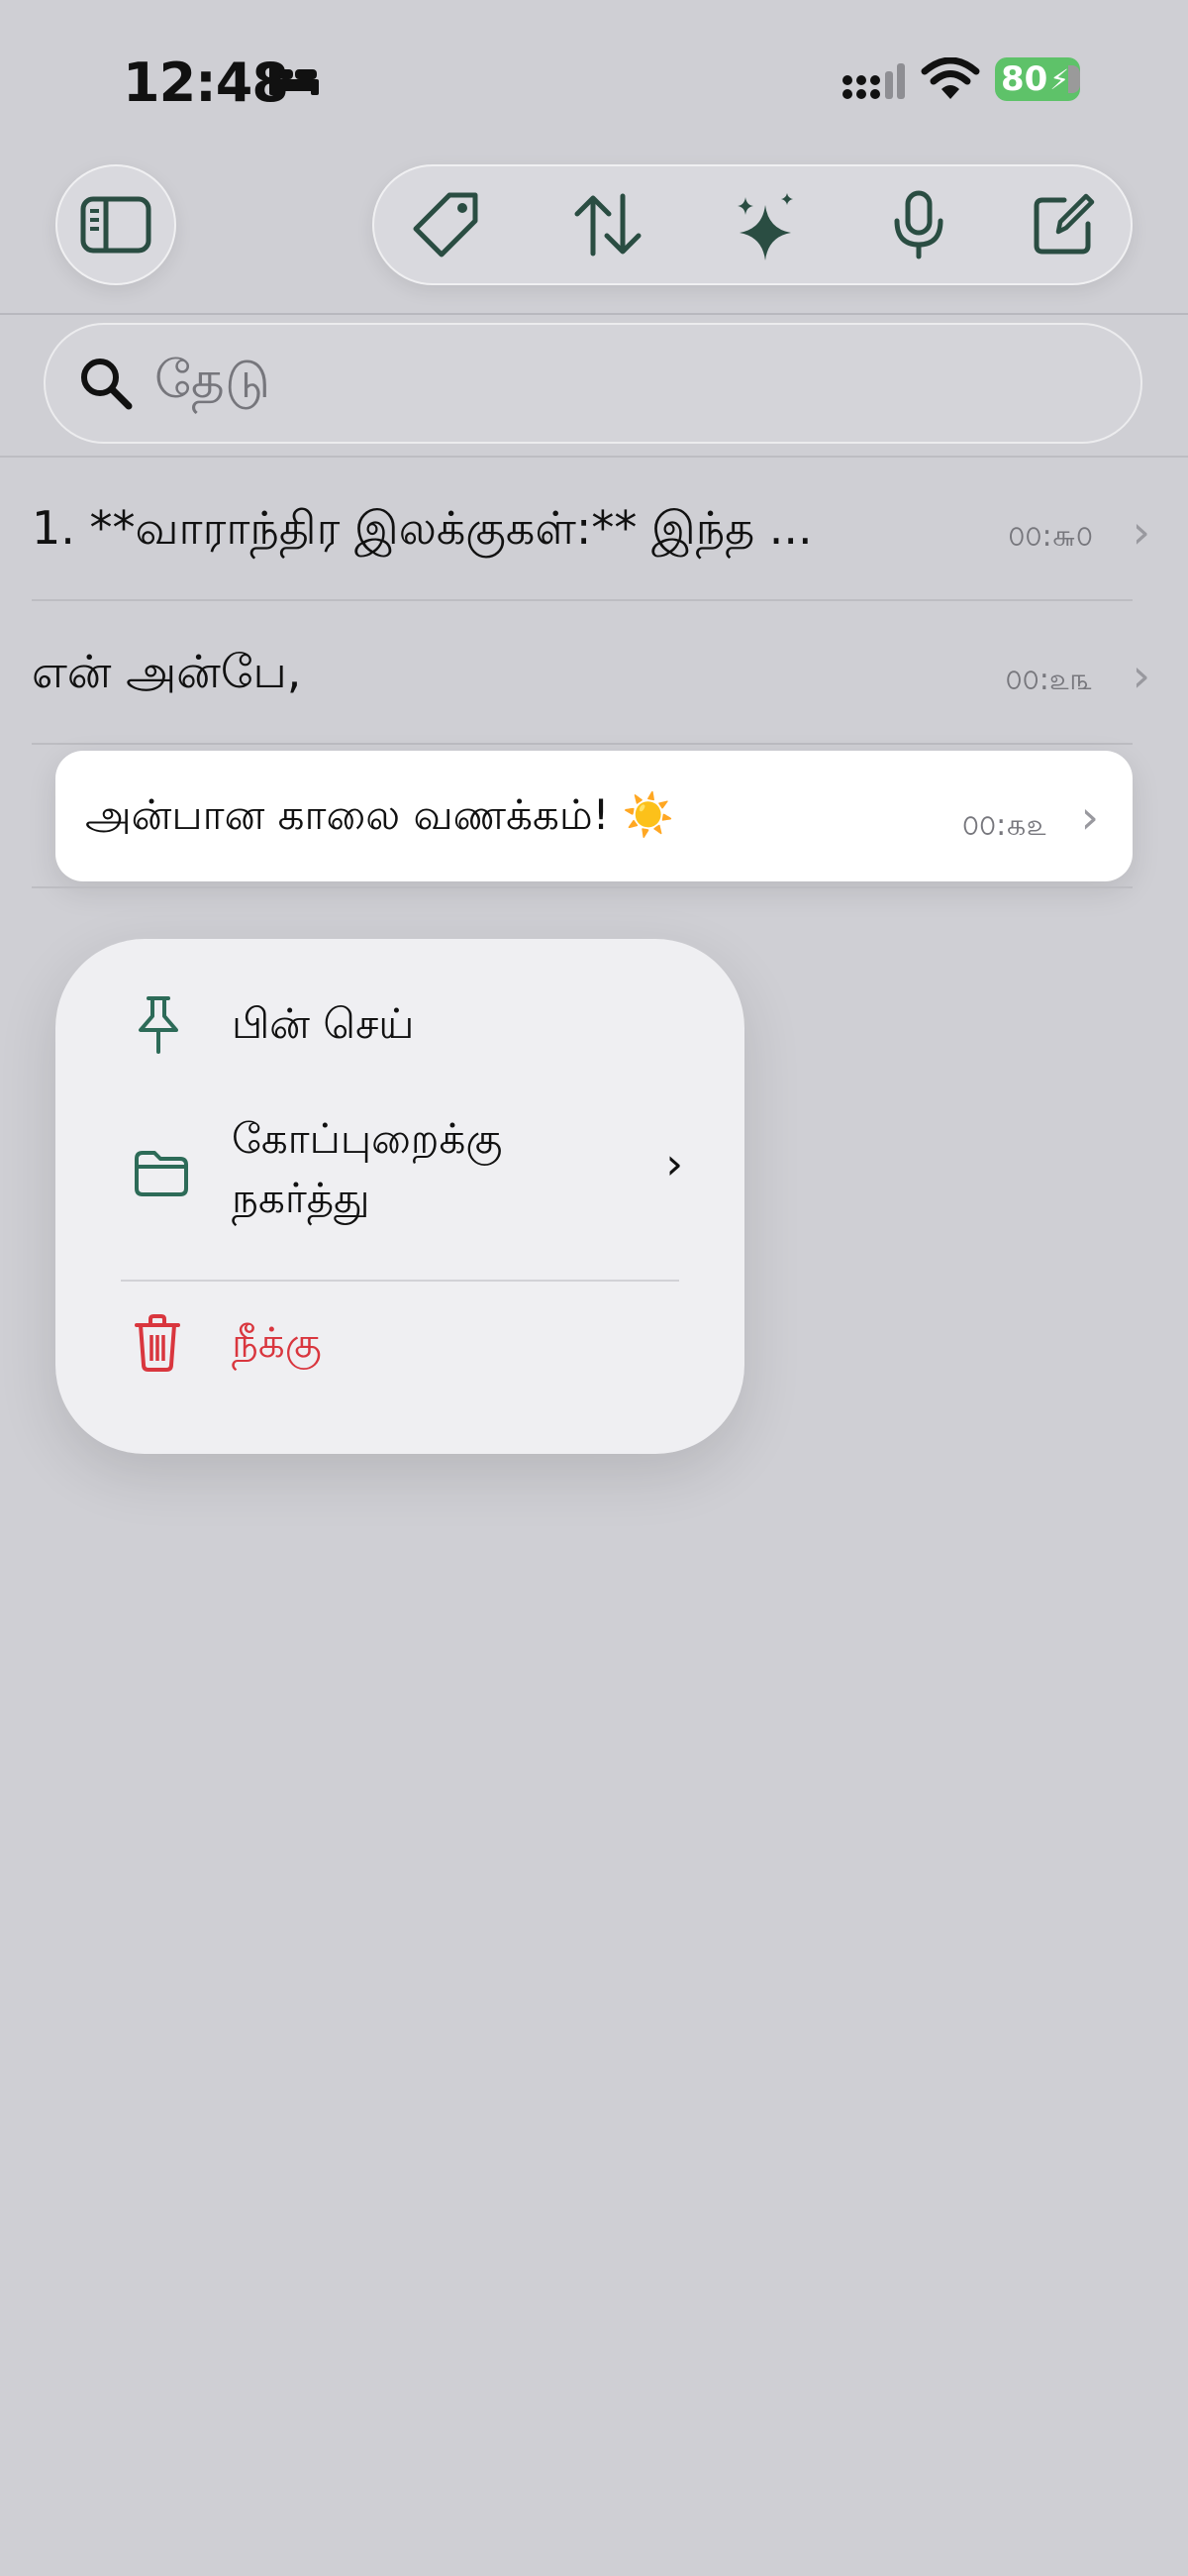  Describe the element at coordinates (106, 385) in the screenshot. I see `search-icon` at that location.